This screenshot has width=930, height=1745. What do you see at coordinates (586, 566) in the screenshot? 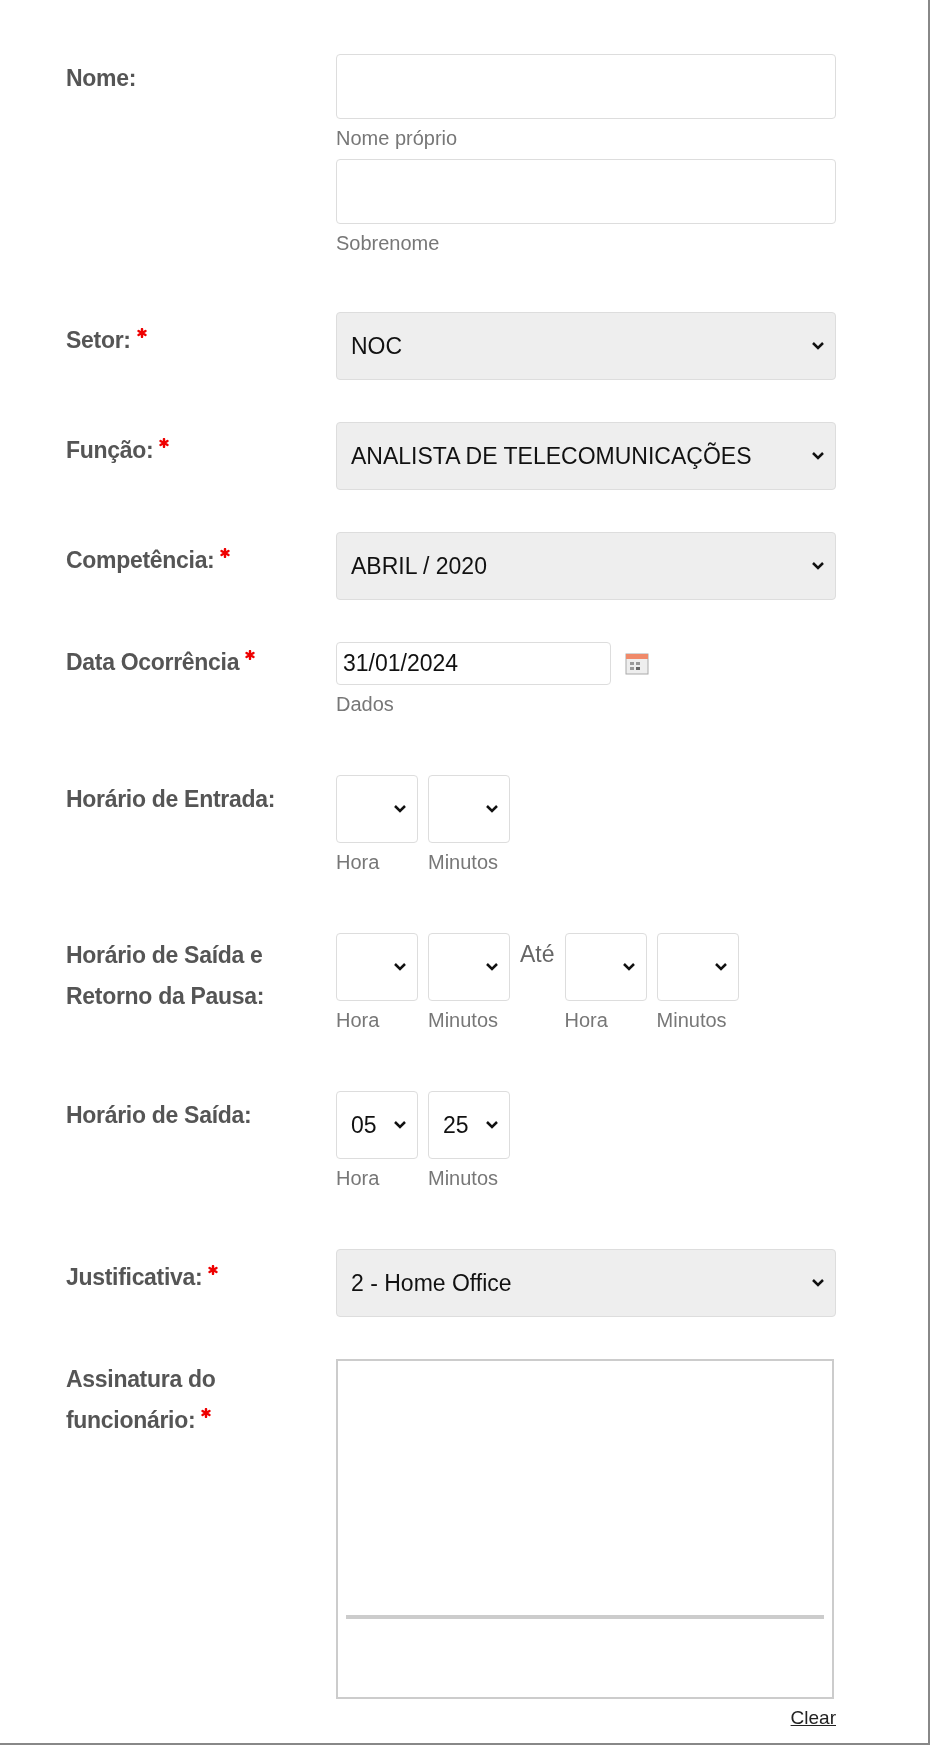
I see `dropdown-select: ABRIL / 2020` at bounding box center [586, 566].